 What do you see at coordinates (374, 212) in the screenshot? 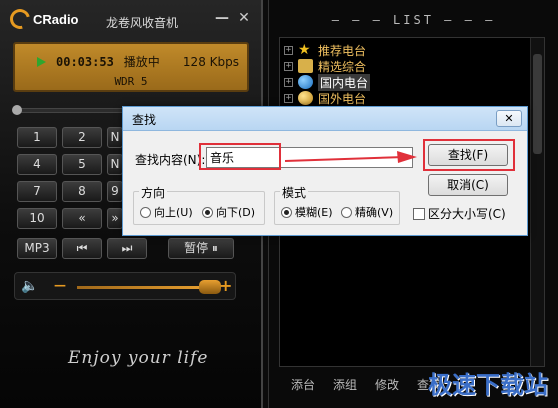
I see `radio-exact-label: 精确(V)` at bounding box center [374, 212].